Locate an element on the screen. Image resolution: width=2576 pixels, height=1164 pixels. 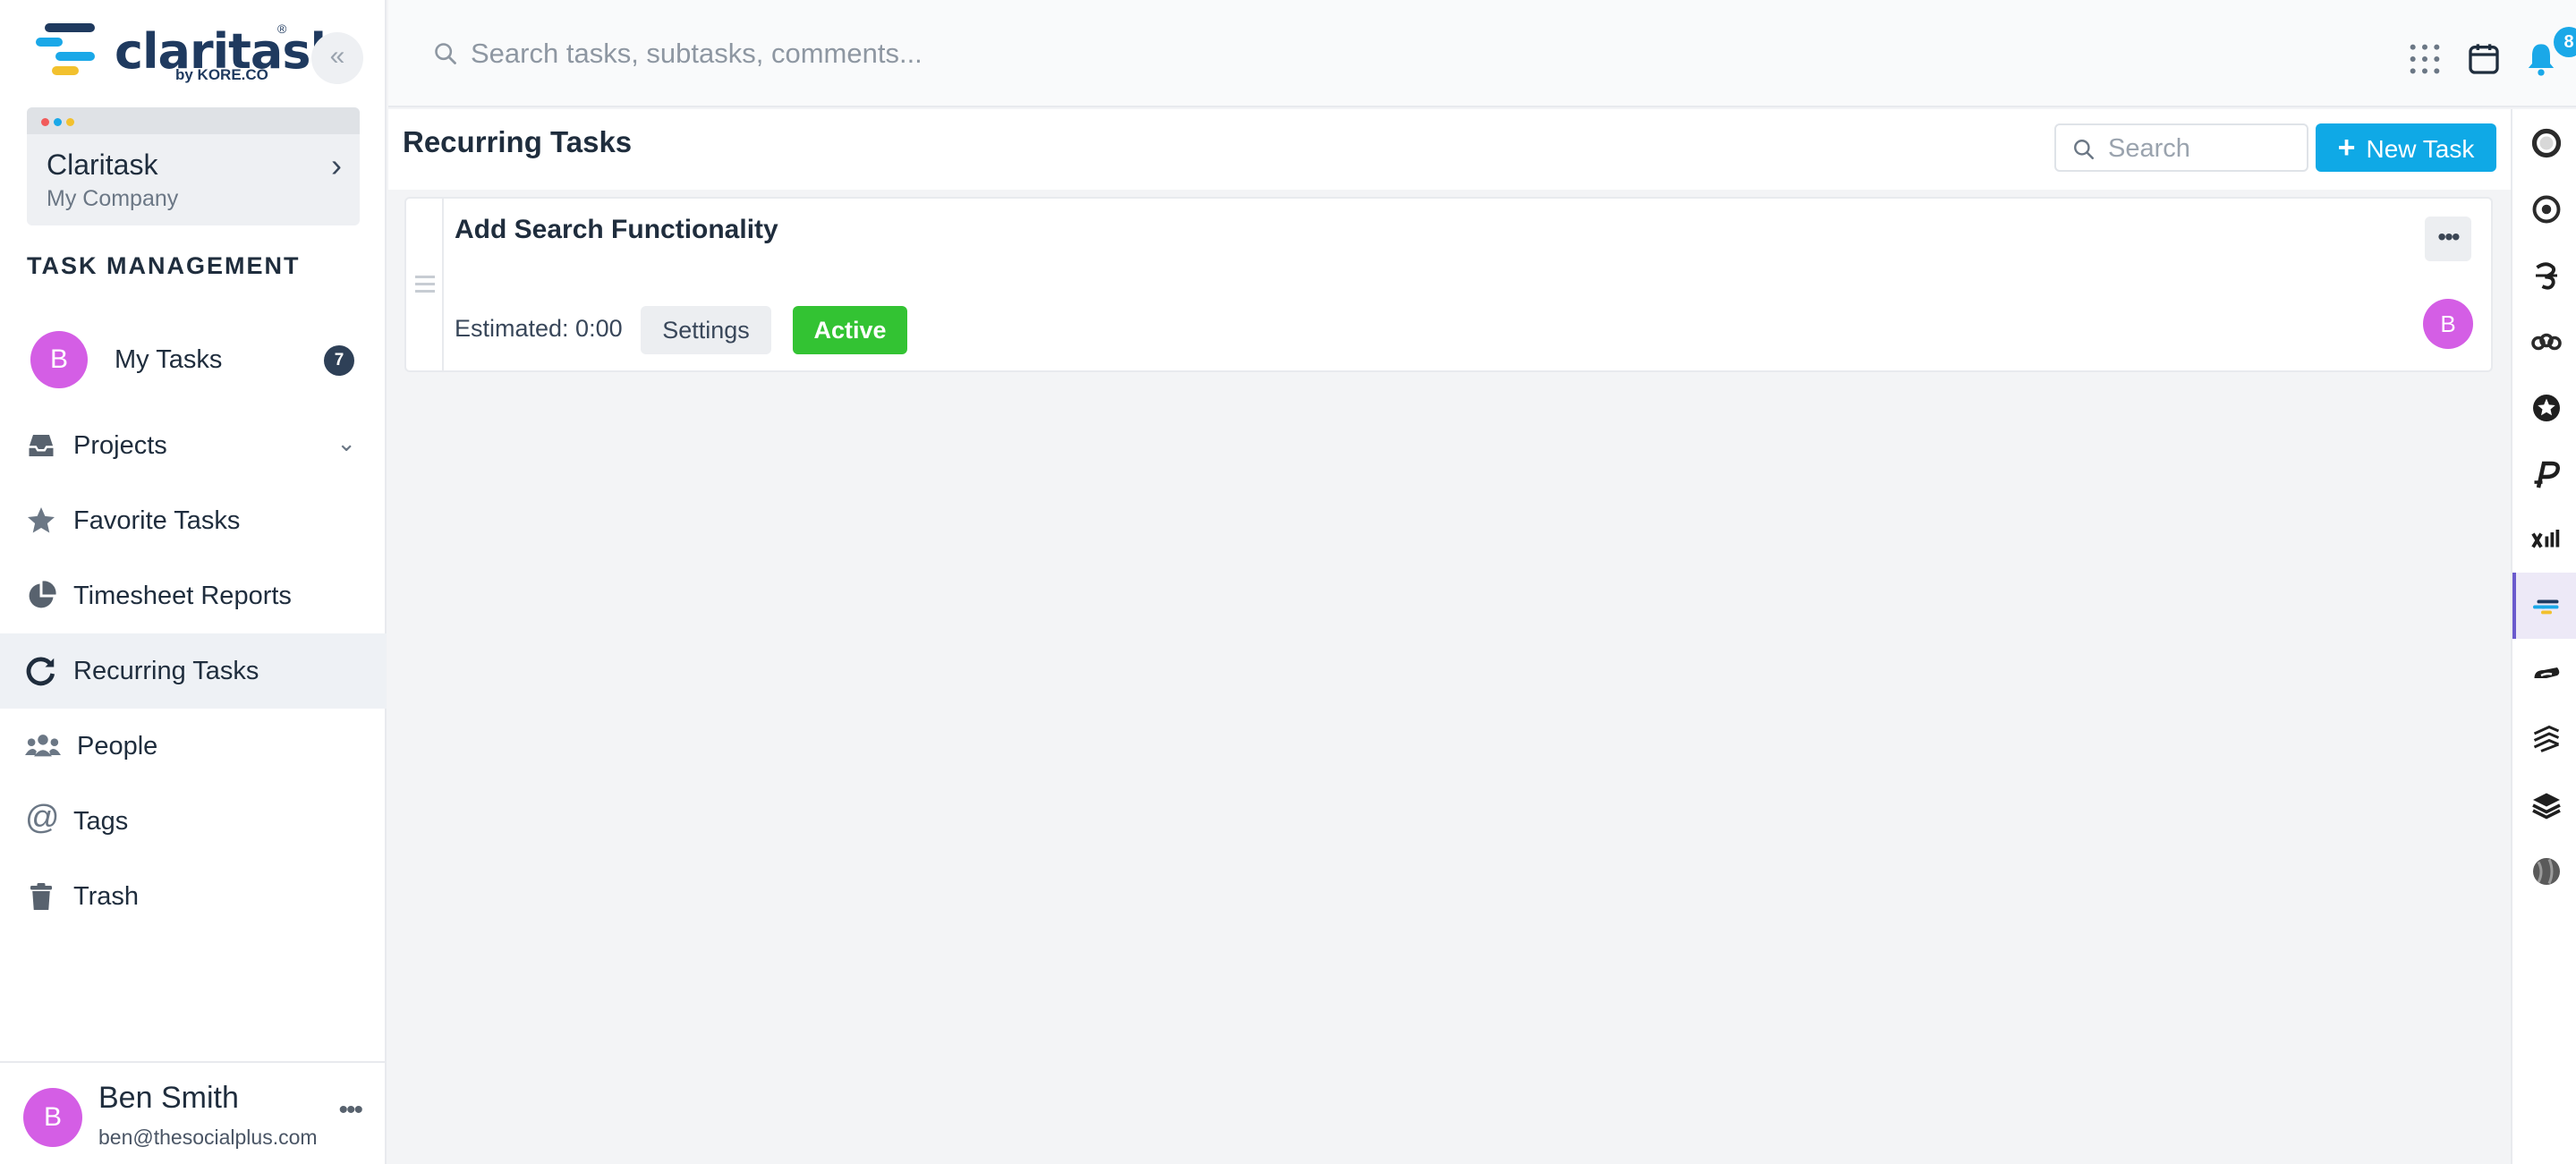
at-sign-icon: @ is located at coordinates (42, 818).